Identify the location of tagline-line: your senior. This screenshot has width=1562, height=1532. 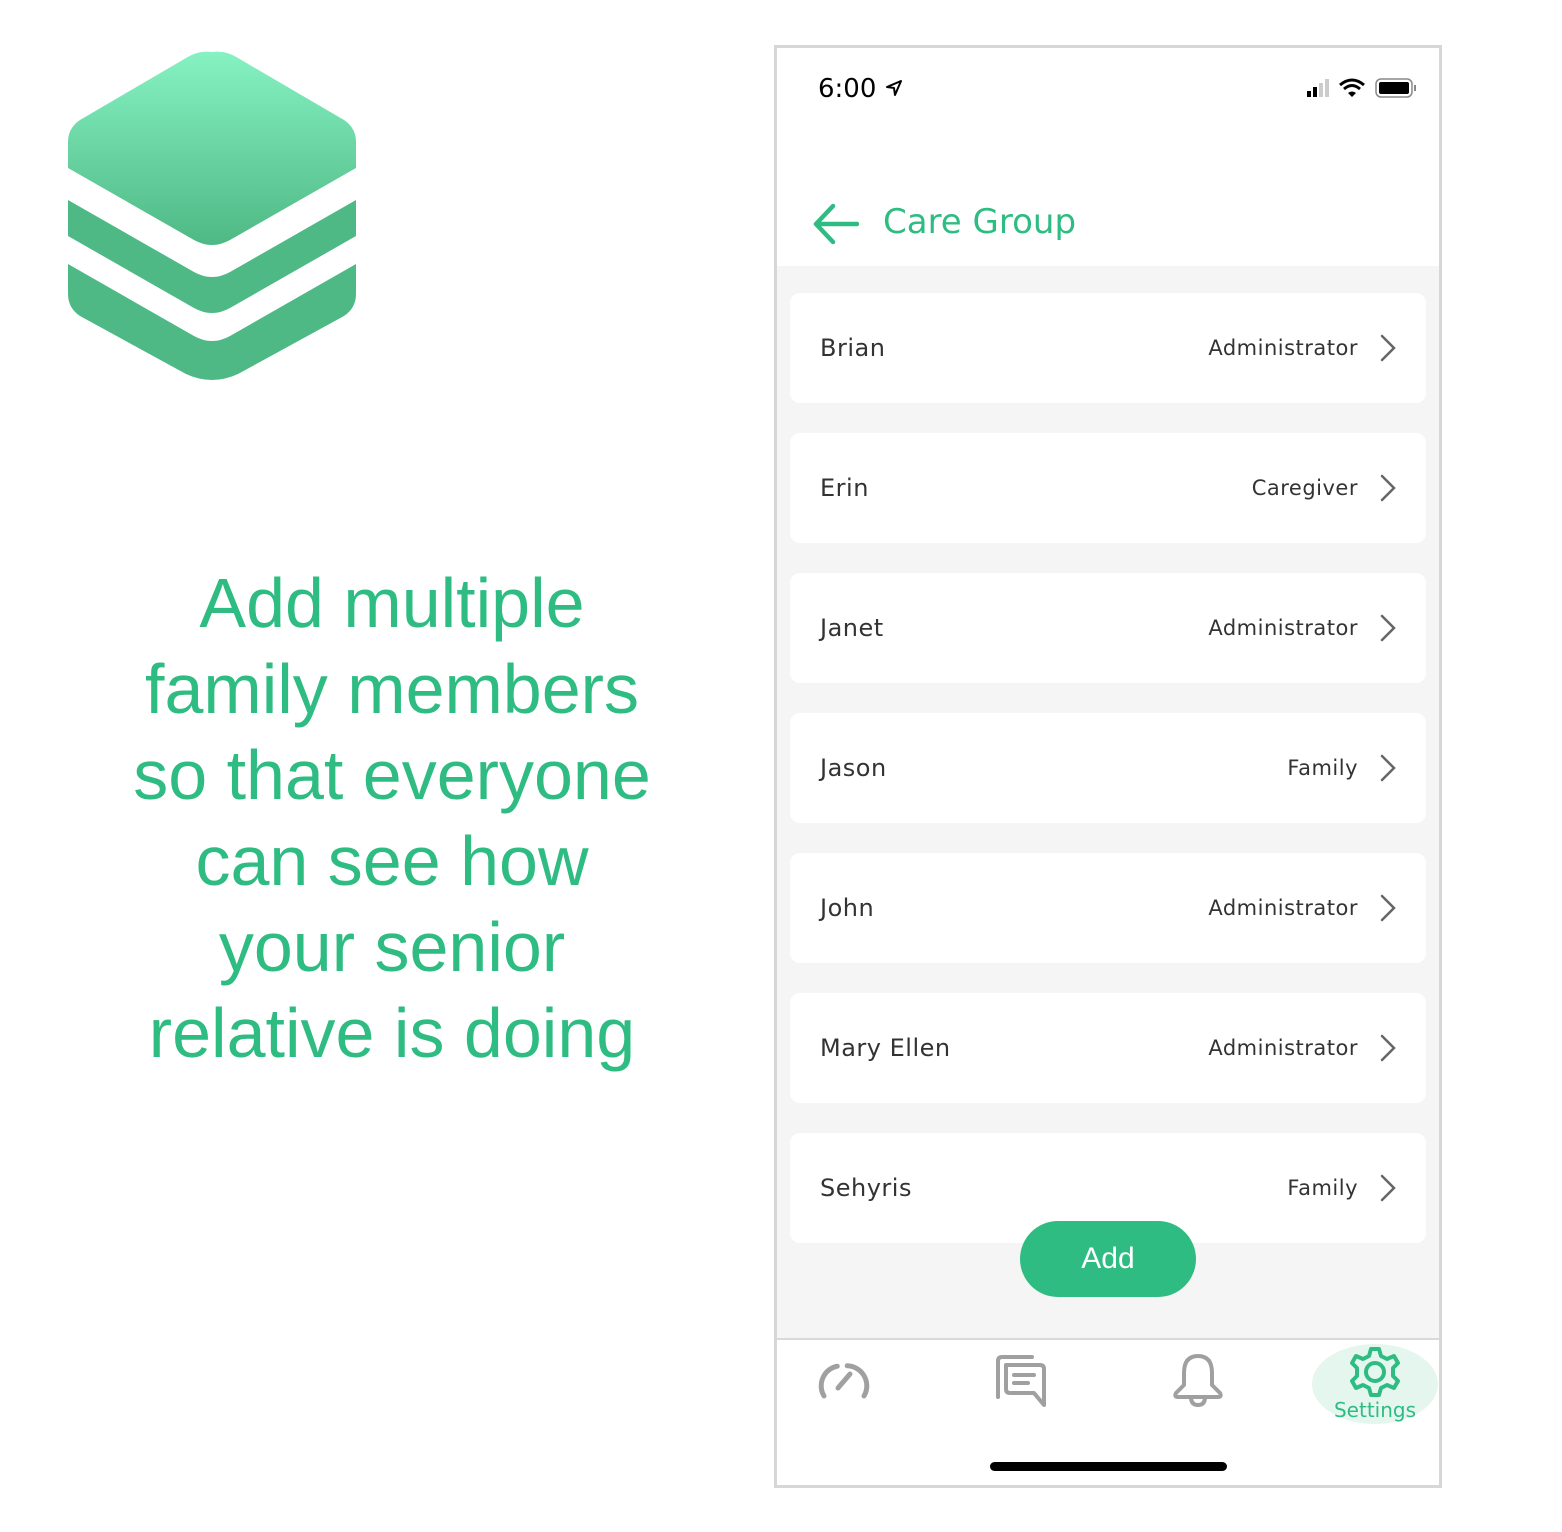
(392, 947).